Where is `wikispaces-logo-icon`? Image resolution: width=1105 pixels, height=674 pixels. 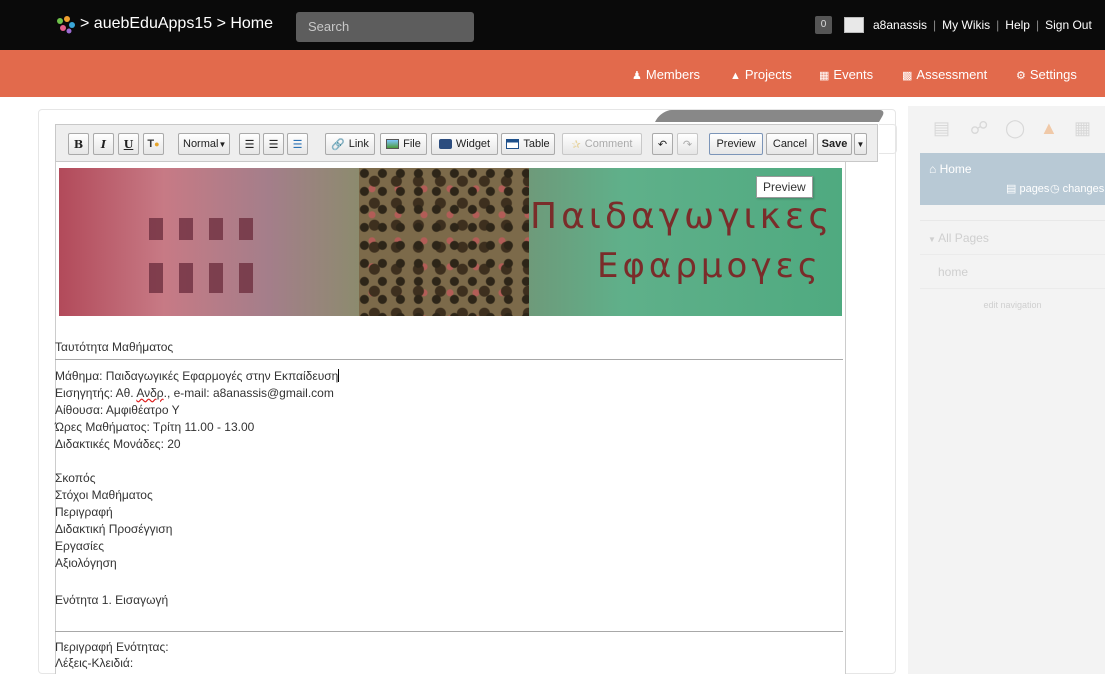 wikispaces-logo-icon is located at coordinates (66, 25).